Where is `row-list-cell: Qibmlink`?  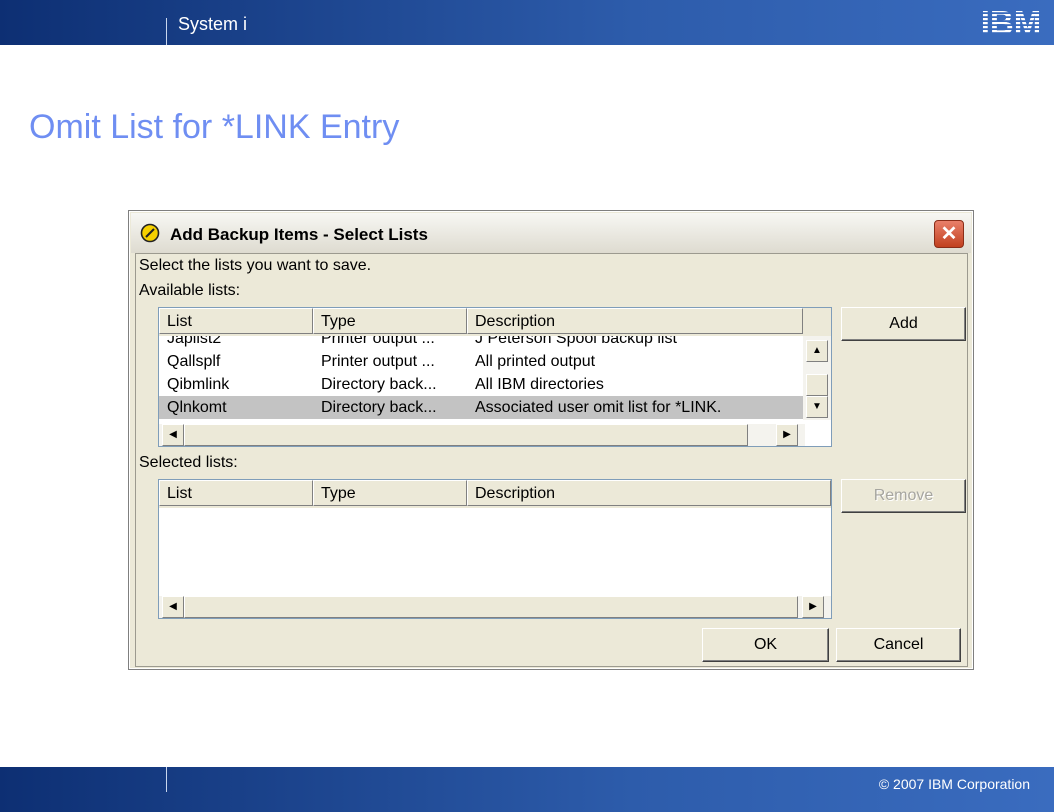 row-list-cell: Qibmlink is located at coordinates (198, 384).